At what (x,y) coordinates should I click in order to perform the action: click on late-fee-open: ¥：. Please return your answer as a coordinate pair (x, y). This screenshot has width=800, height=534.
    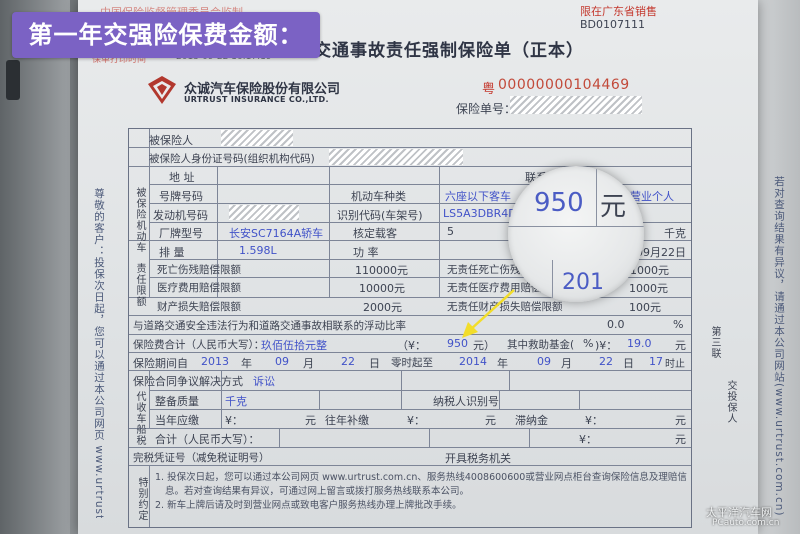
    Looking at the image, I should click on (594, 420).